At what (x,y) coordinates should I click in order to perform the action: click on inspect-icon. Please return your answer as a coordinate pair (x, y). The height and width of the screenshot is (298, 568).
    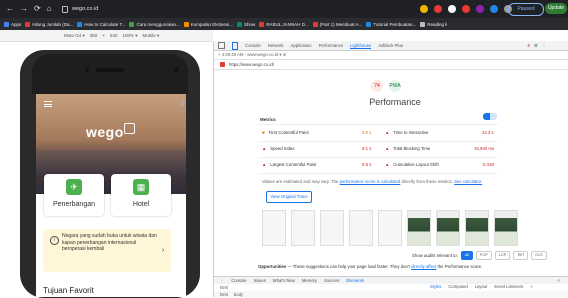
    Looking at the image, I should click on (221, 45).